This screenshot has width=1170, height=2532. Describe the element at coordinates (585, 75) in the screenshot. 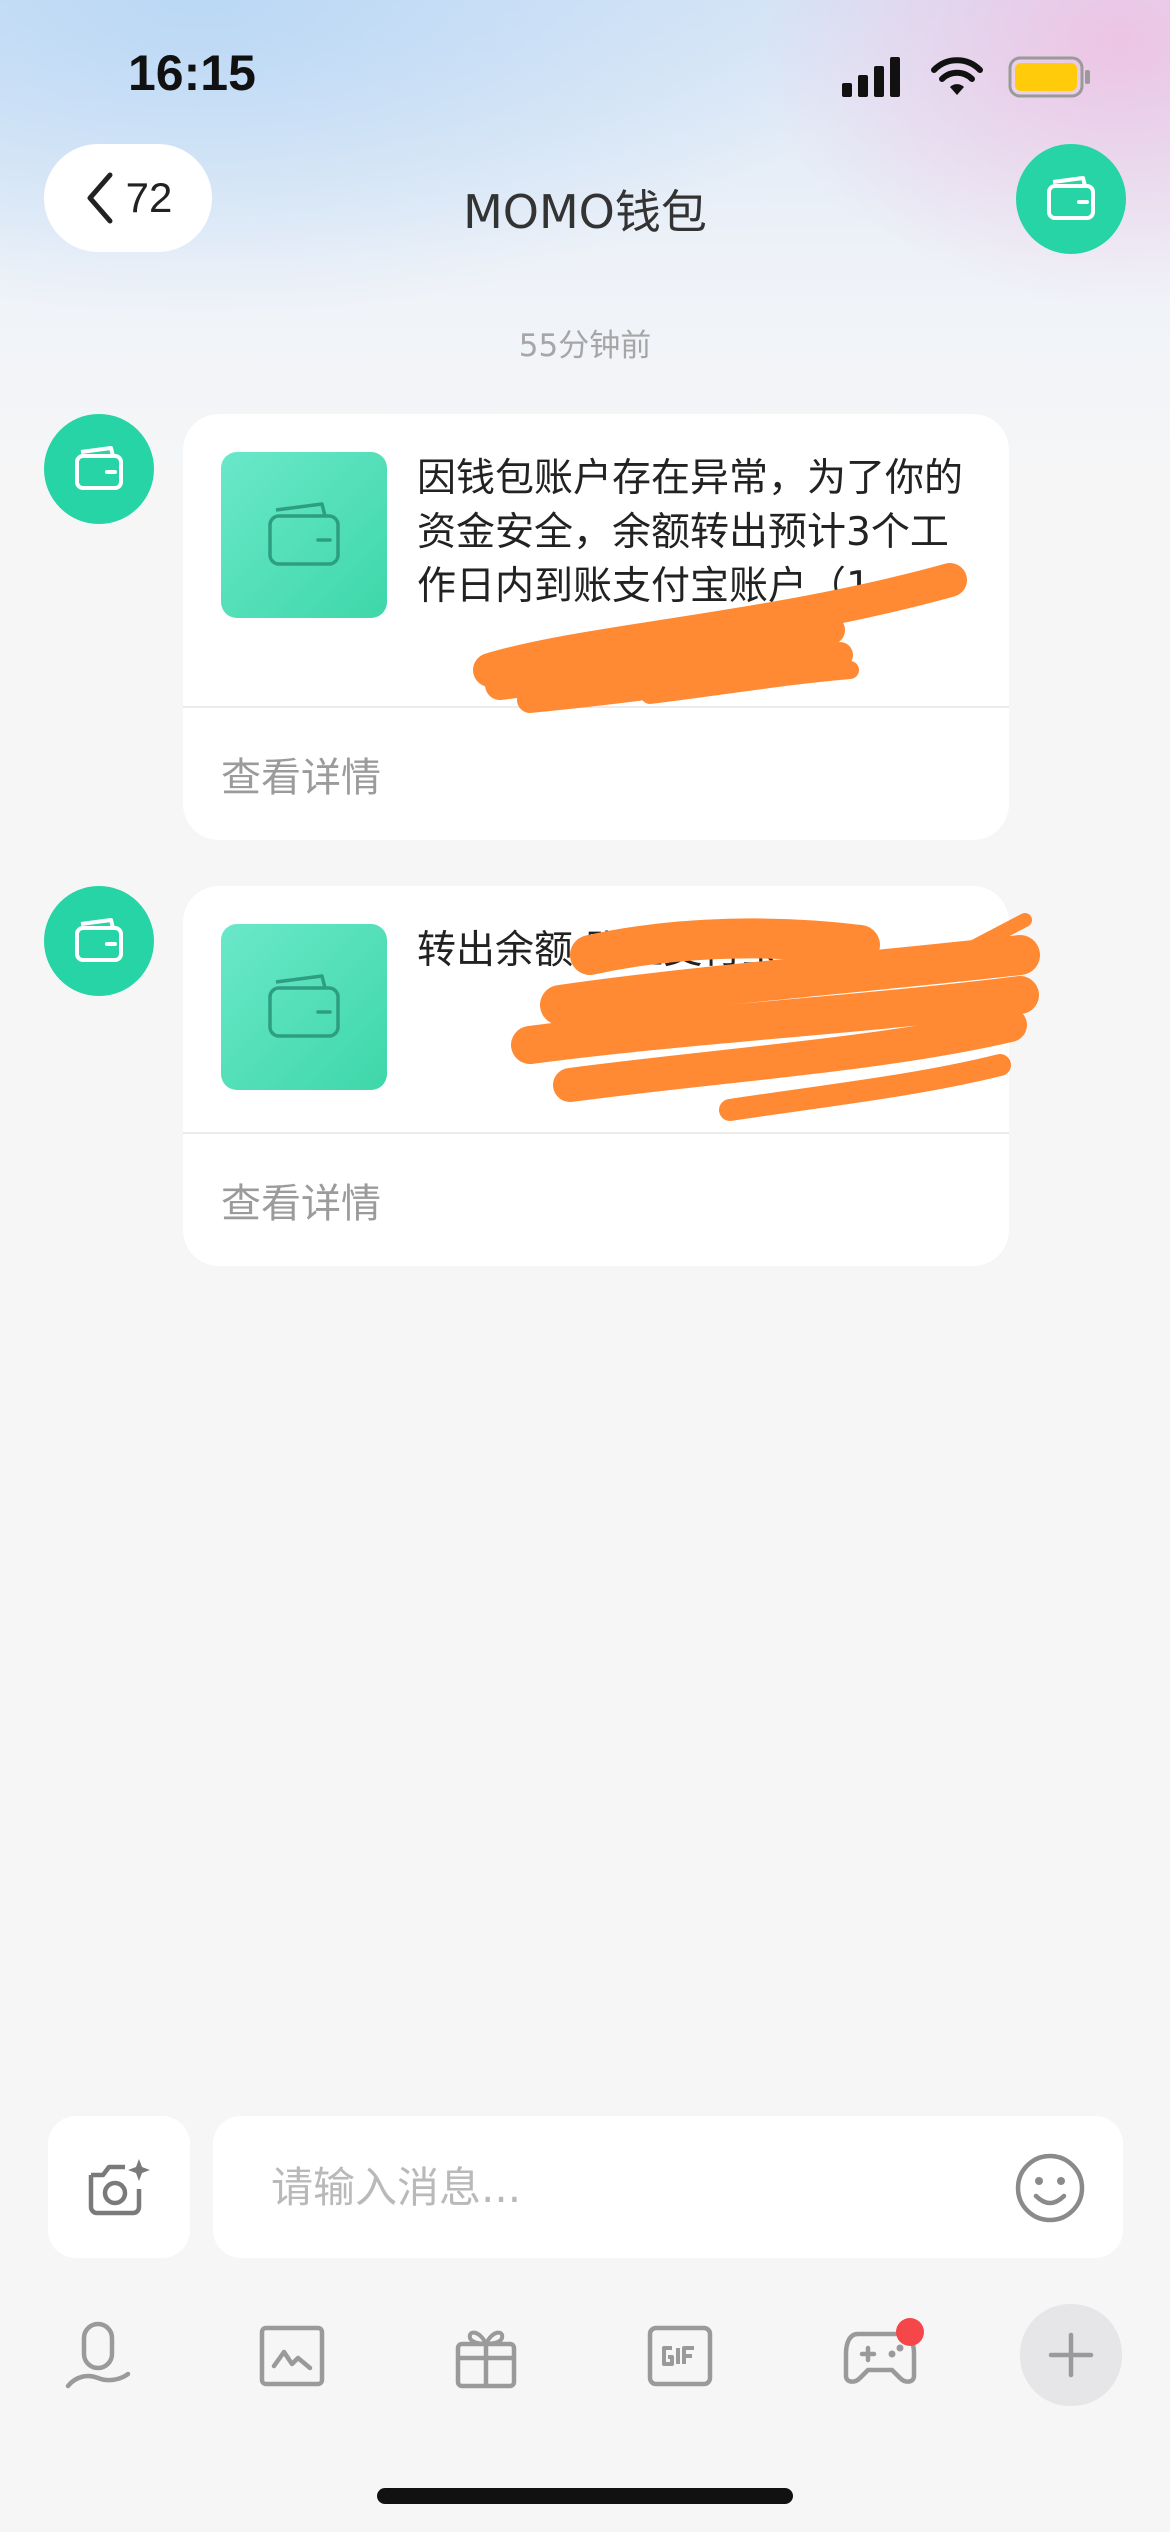

I see `status-bar: 16:15` at that location.